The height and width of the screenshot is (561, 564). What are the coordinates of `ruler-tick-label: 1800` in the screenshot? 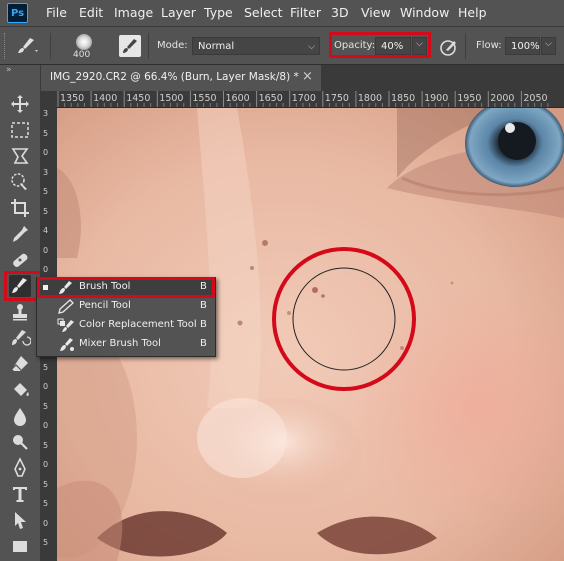 It's located at (370, 98).